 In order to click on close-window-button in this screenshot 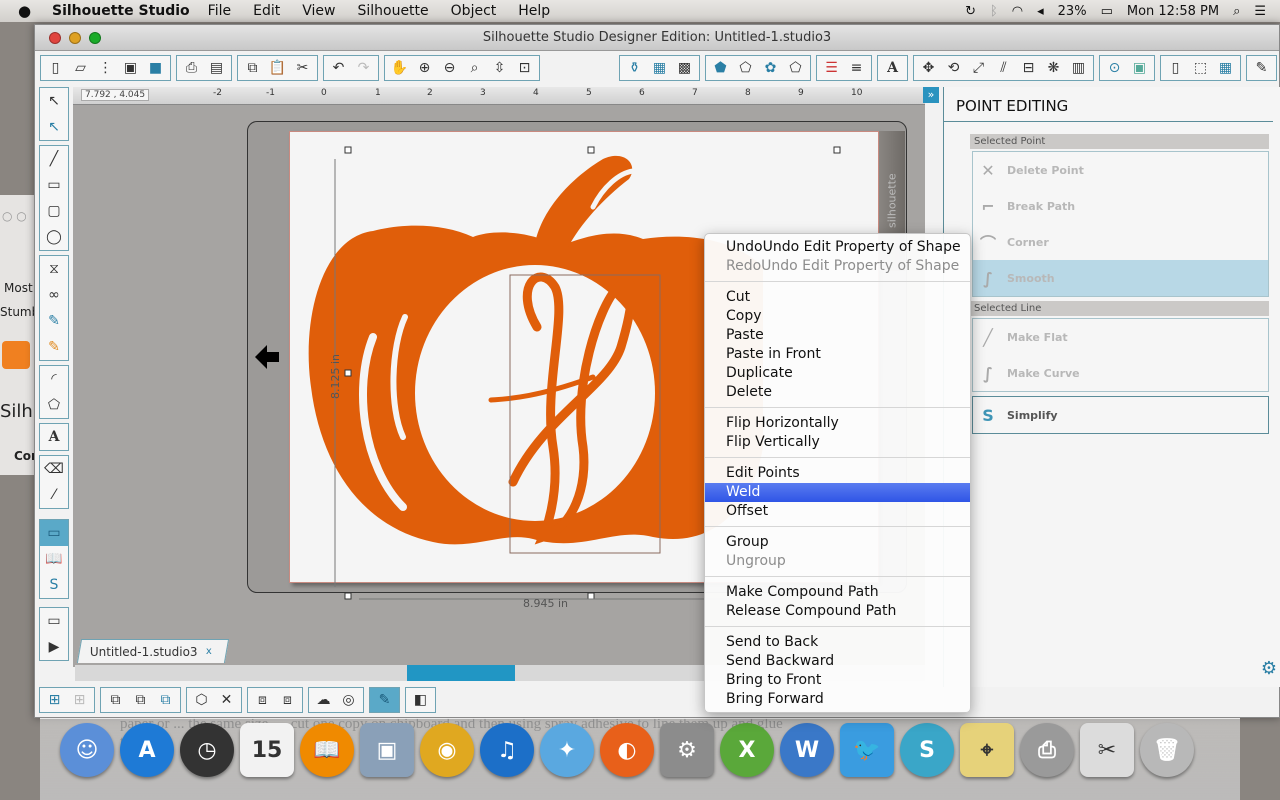, I will do `click(55, 37)`.